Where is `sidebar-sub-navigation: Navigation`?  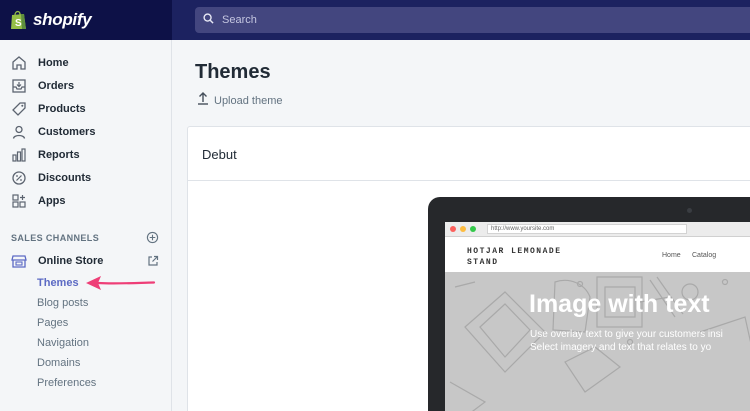
sidebar-sub-navigation: Navigation is located at coordinates (63, 343).